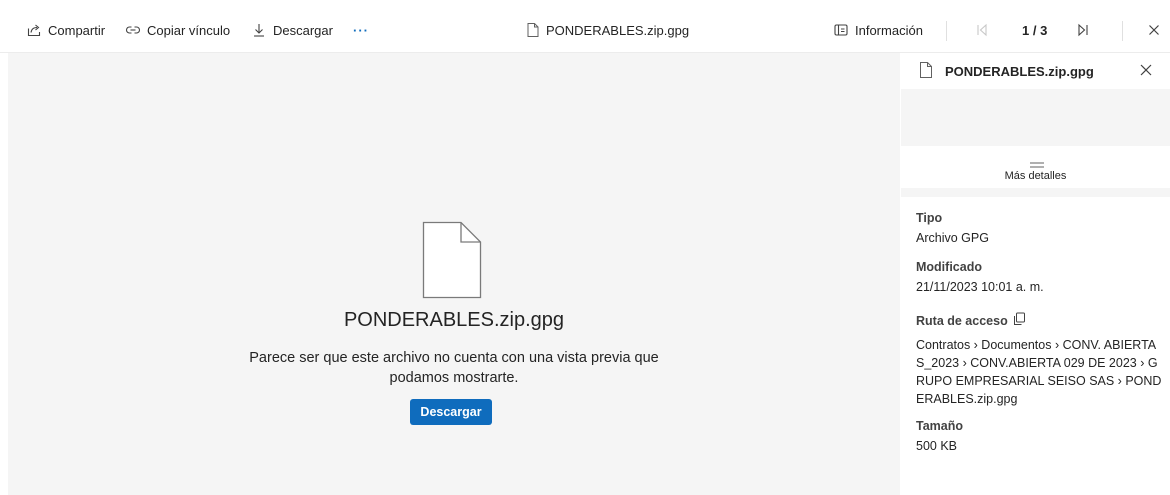 This screenshot has height=495, width=1170. What do you see at coordinates (1019, 71) in the screenshot?
I see `panel-title: PONDERABLES.zip.gpg` at bounding box center [1019, 71].